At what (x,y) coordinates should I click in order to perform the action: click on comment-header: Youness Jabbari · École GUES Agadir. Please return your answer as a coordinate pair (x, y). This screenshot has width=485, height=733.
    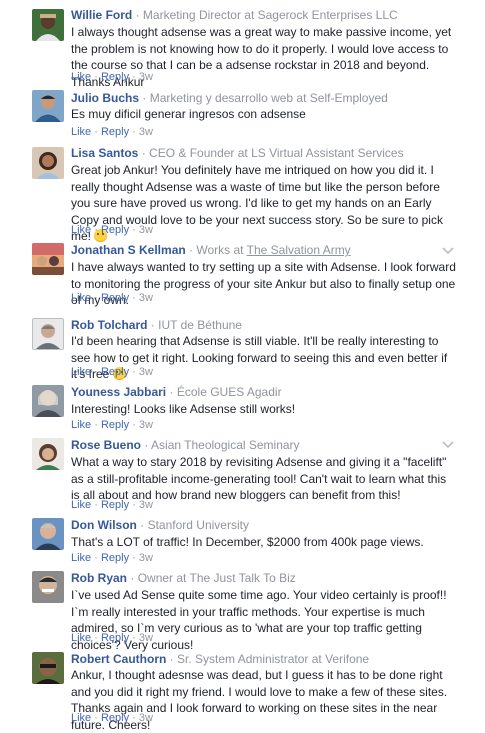
    Looking at the image, I should click on (268, 392).